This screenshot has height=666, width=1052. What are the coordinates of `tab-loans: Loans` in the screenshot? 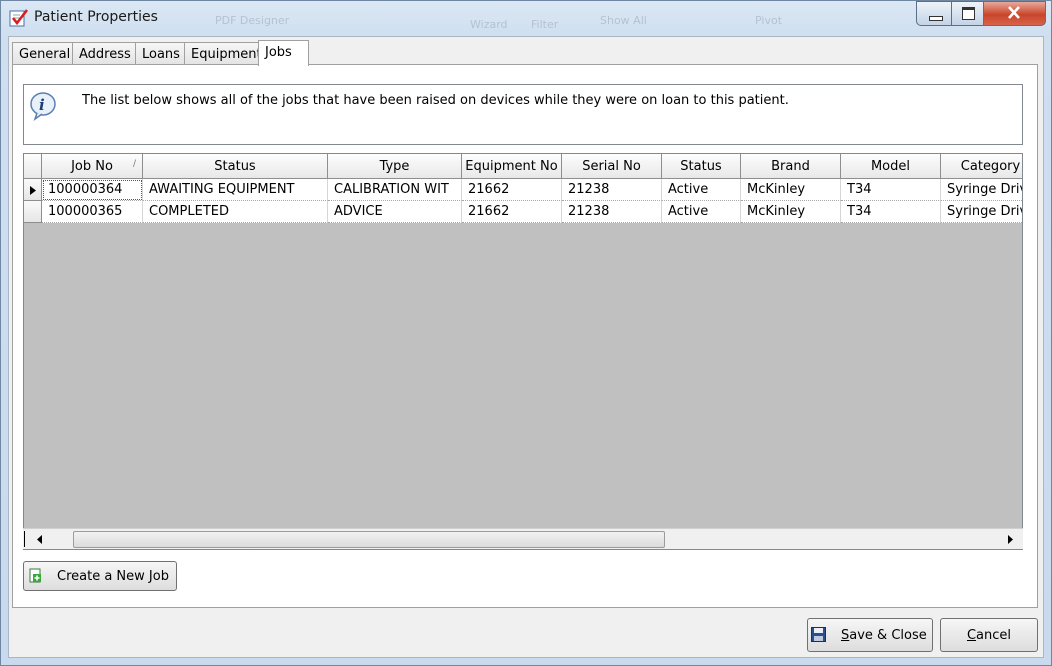 It's located at (161, 53).